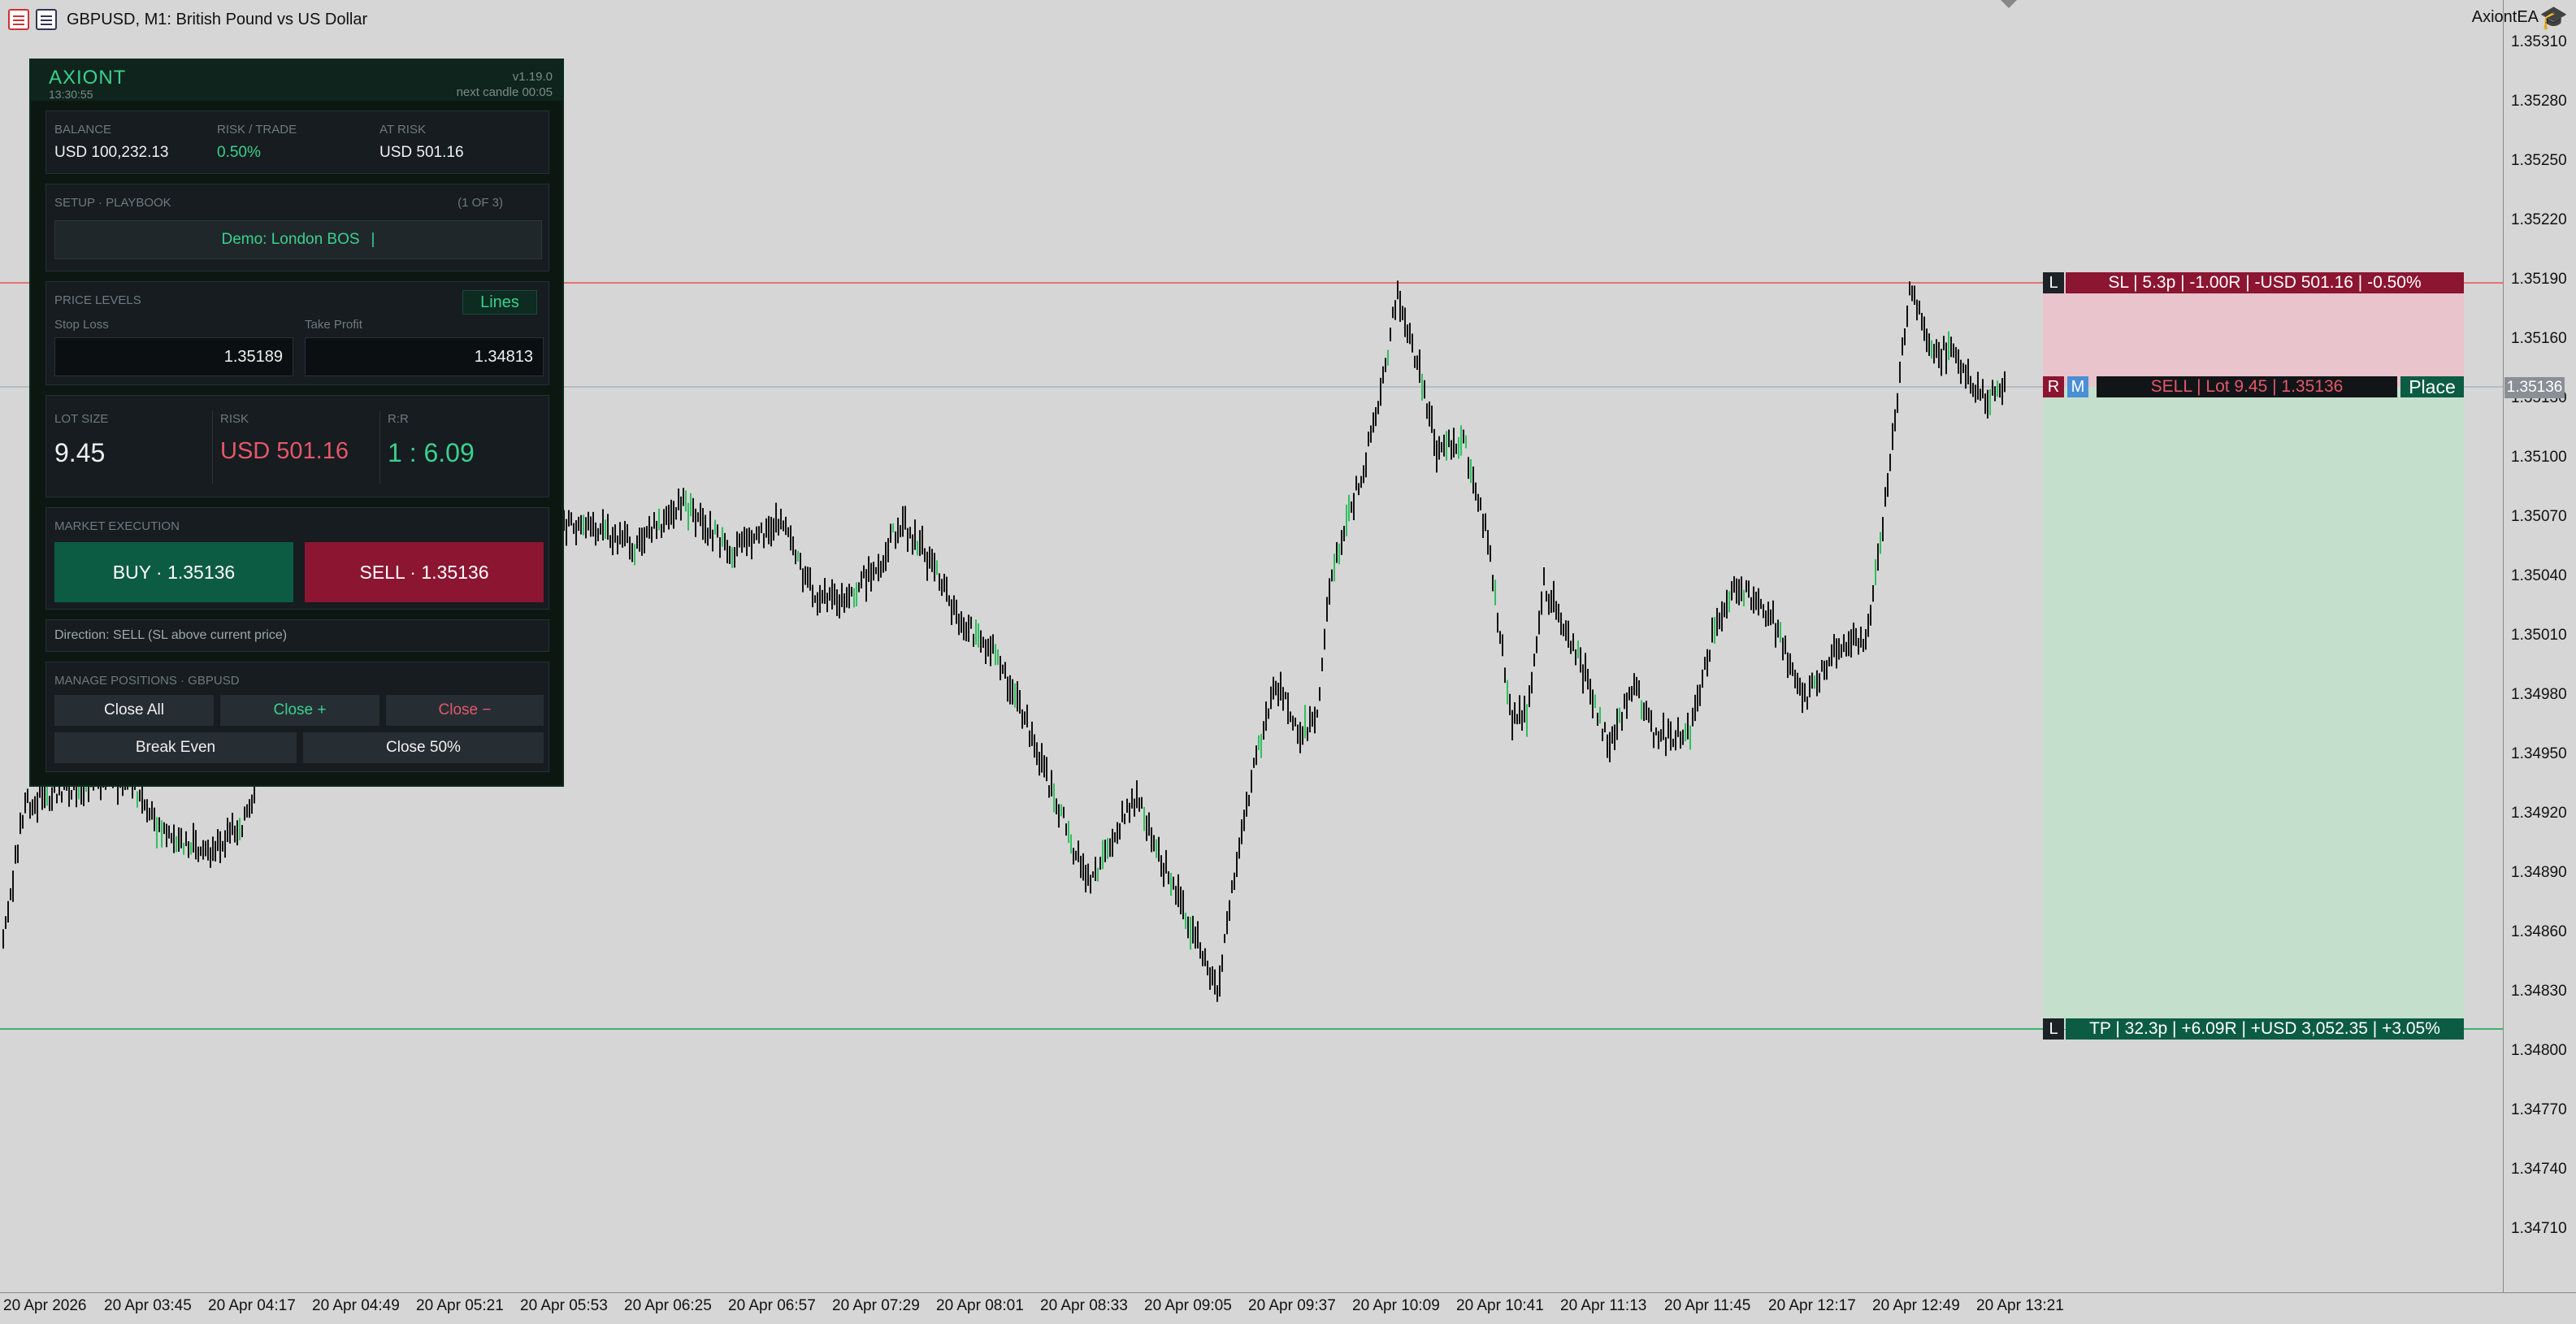 The image size is (2576, 1324). Describe the element at coordinates (2247, 387) in the screenshot. I see `entry-label: SELL | Lot 9.45 | 1.35136` at that location.